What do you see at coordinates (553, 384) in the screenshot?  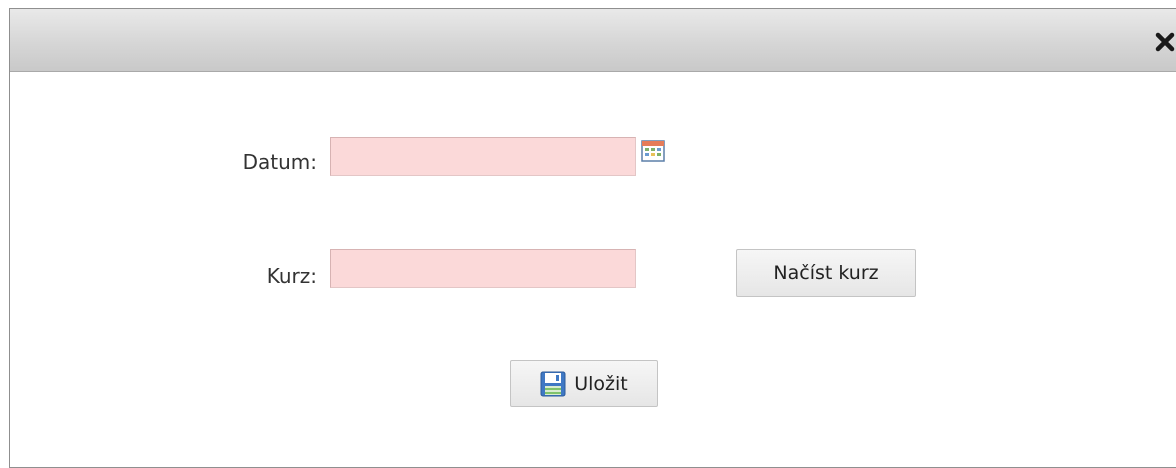 I see `floppy-disk-icon` at bounding box center [553, 384].